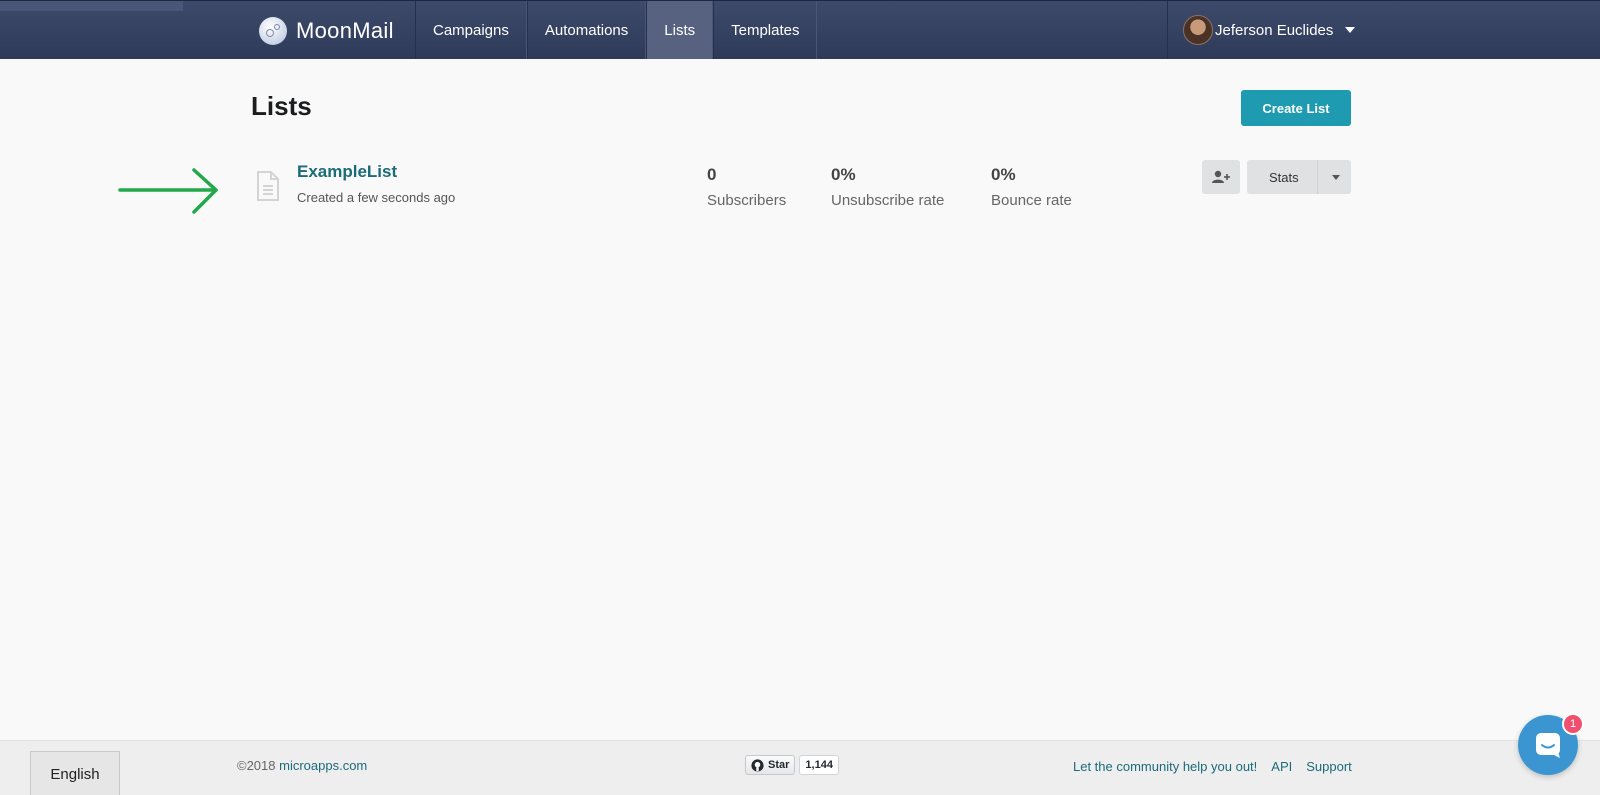 This screenshot has height=795, width=1600. Describe the element at coordinates (256, 765) in the screenshot. I see `copyright-text: ©2018` at that location.